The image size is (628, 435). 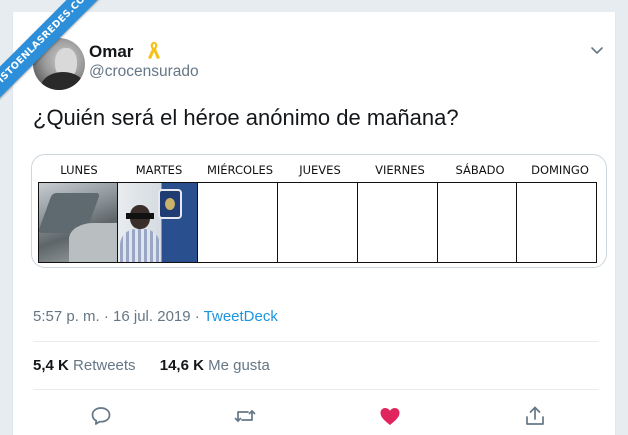 I want to click on wednesday-cell, so click(x=238, y=222).